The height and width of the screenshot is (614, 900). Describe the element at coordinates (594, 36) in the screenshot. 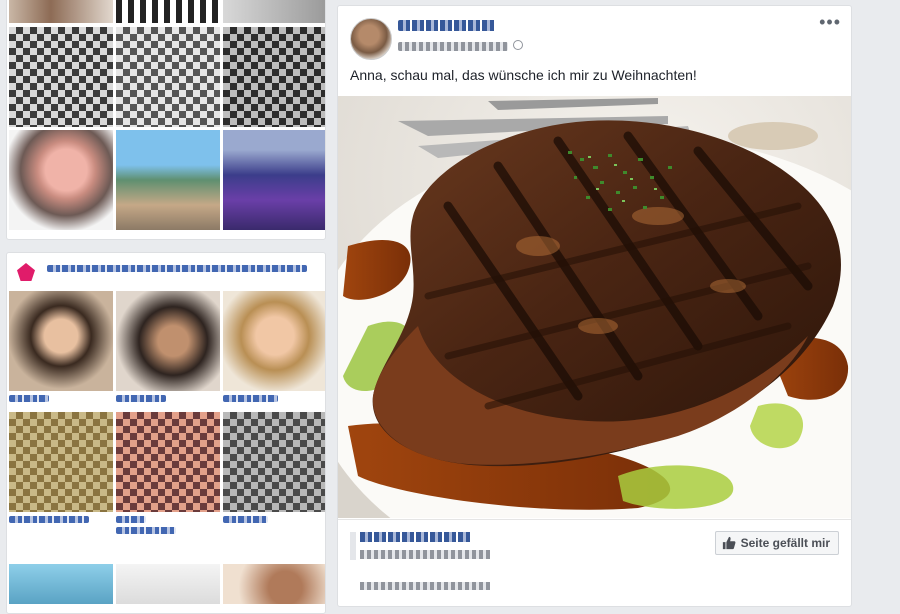

I see `post-header: •••` at that location.